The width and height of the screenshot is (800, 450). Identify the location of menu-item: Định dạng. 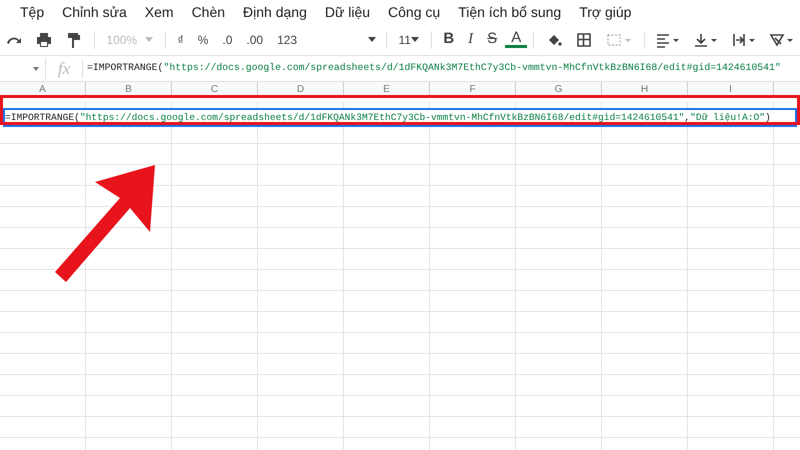
(275, 12).